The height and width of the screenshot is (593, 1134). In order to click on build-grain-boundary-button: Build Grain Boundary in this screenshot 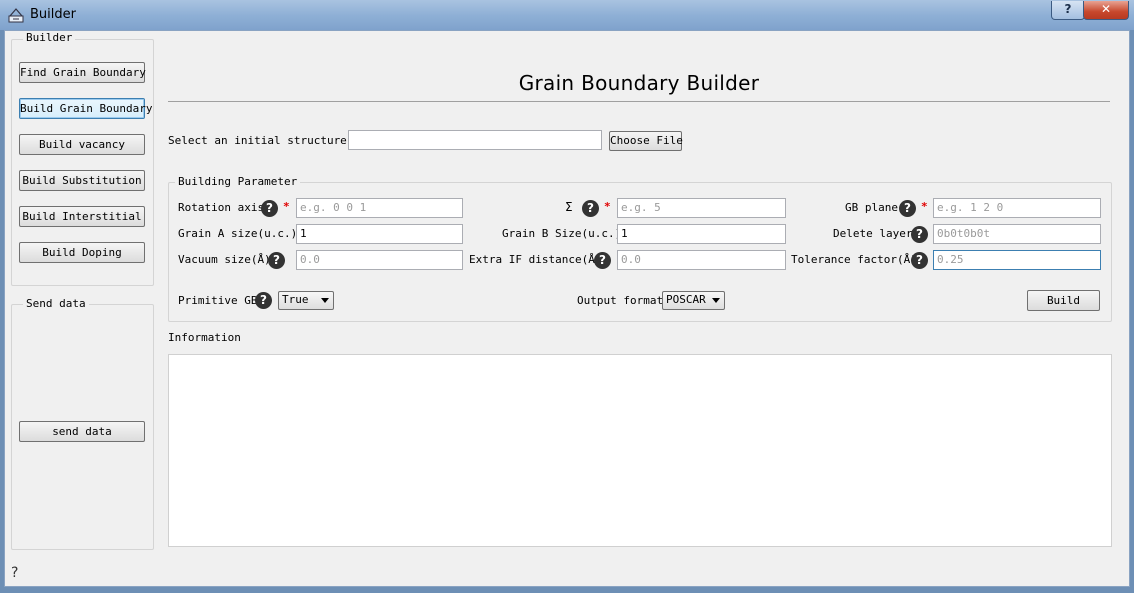, I will do `click(85, 108)`.